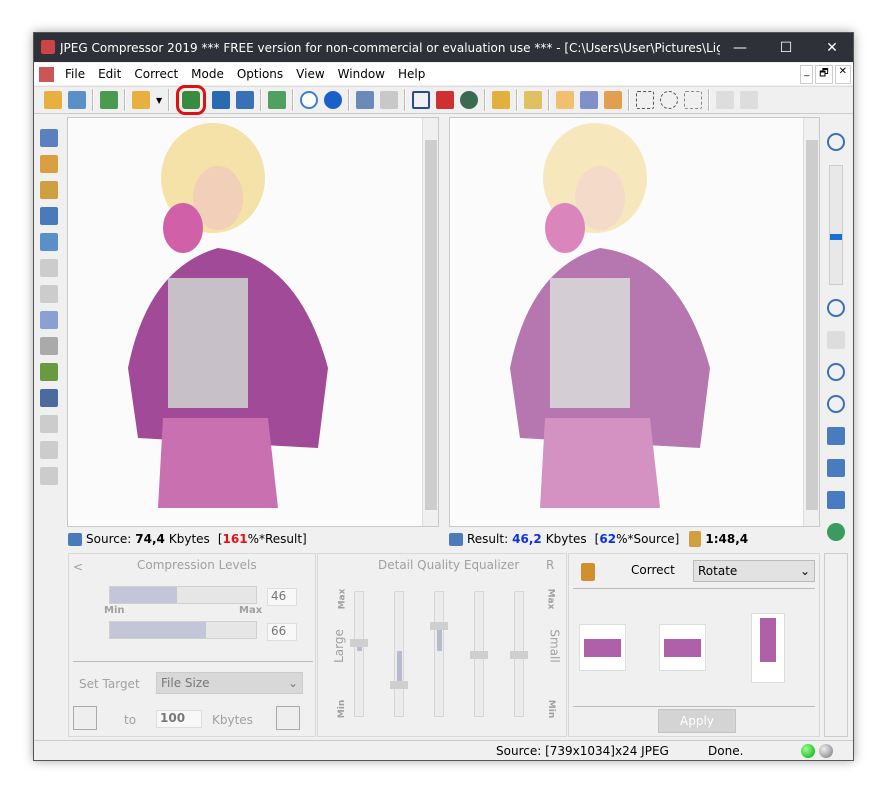 The height and width of the screenshot is (794, 886). Describe the element at coordinates (49, 294) in the screenshot. I see `view-b-icon` at that location.